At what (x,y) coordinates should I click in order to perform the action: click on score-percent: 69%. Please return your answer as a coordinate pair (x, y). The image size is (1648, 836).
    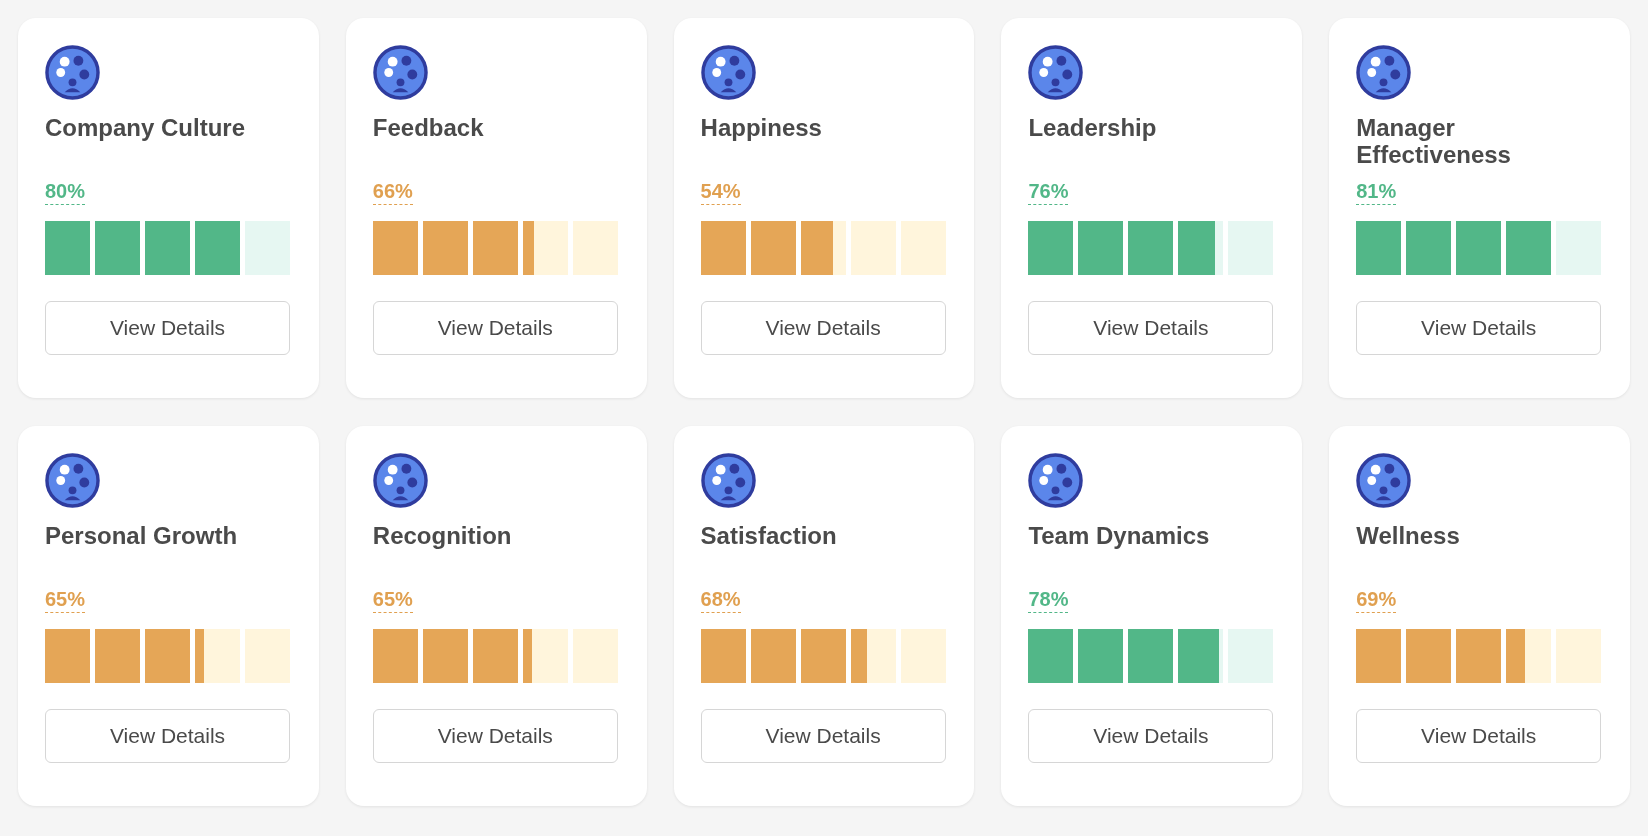
    Looking at the image, I should click on (1376, 600).